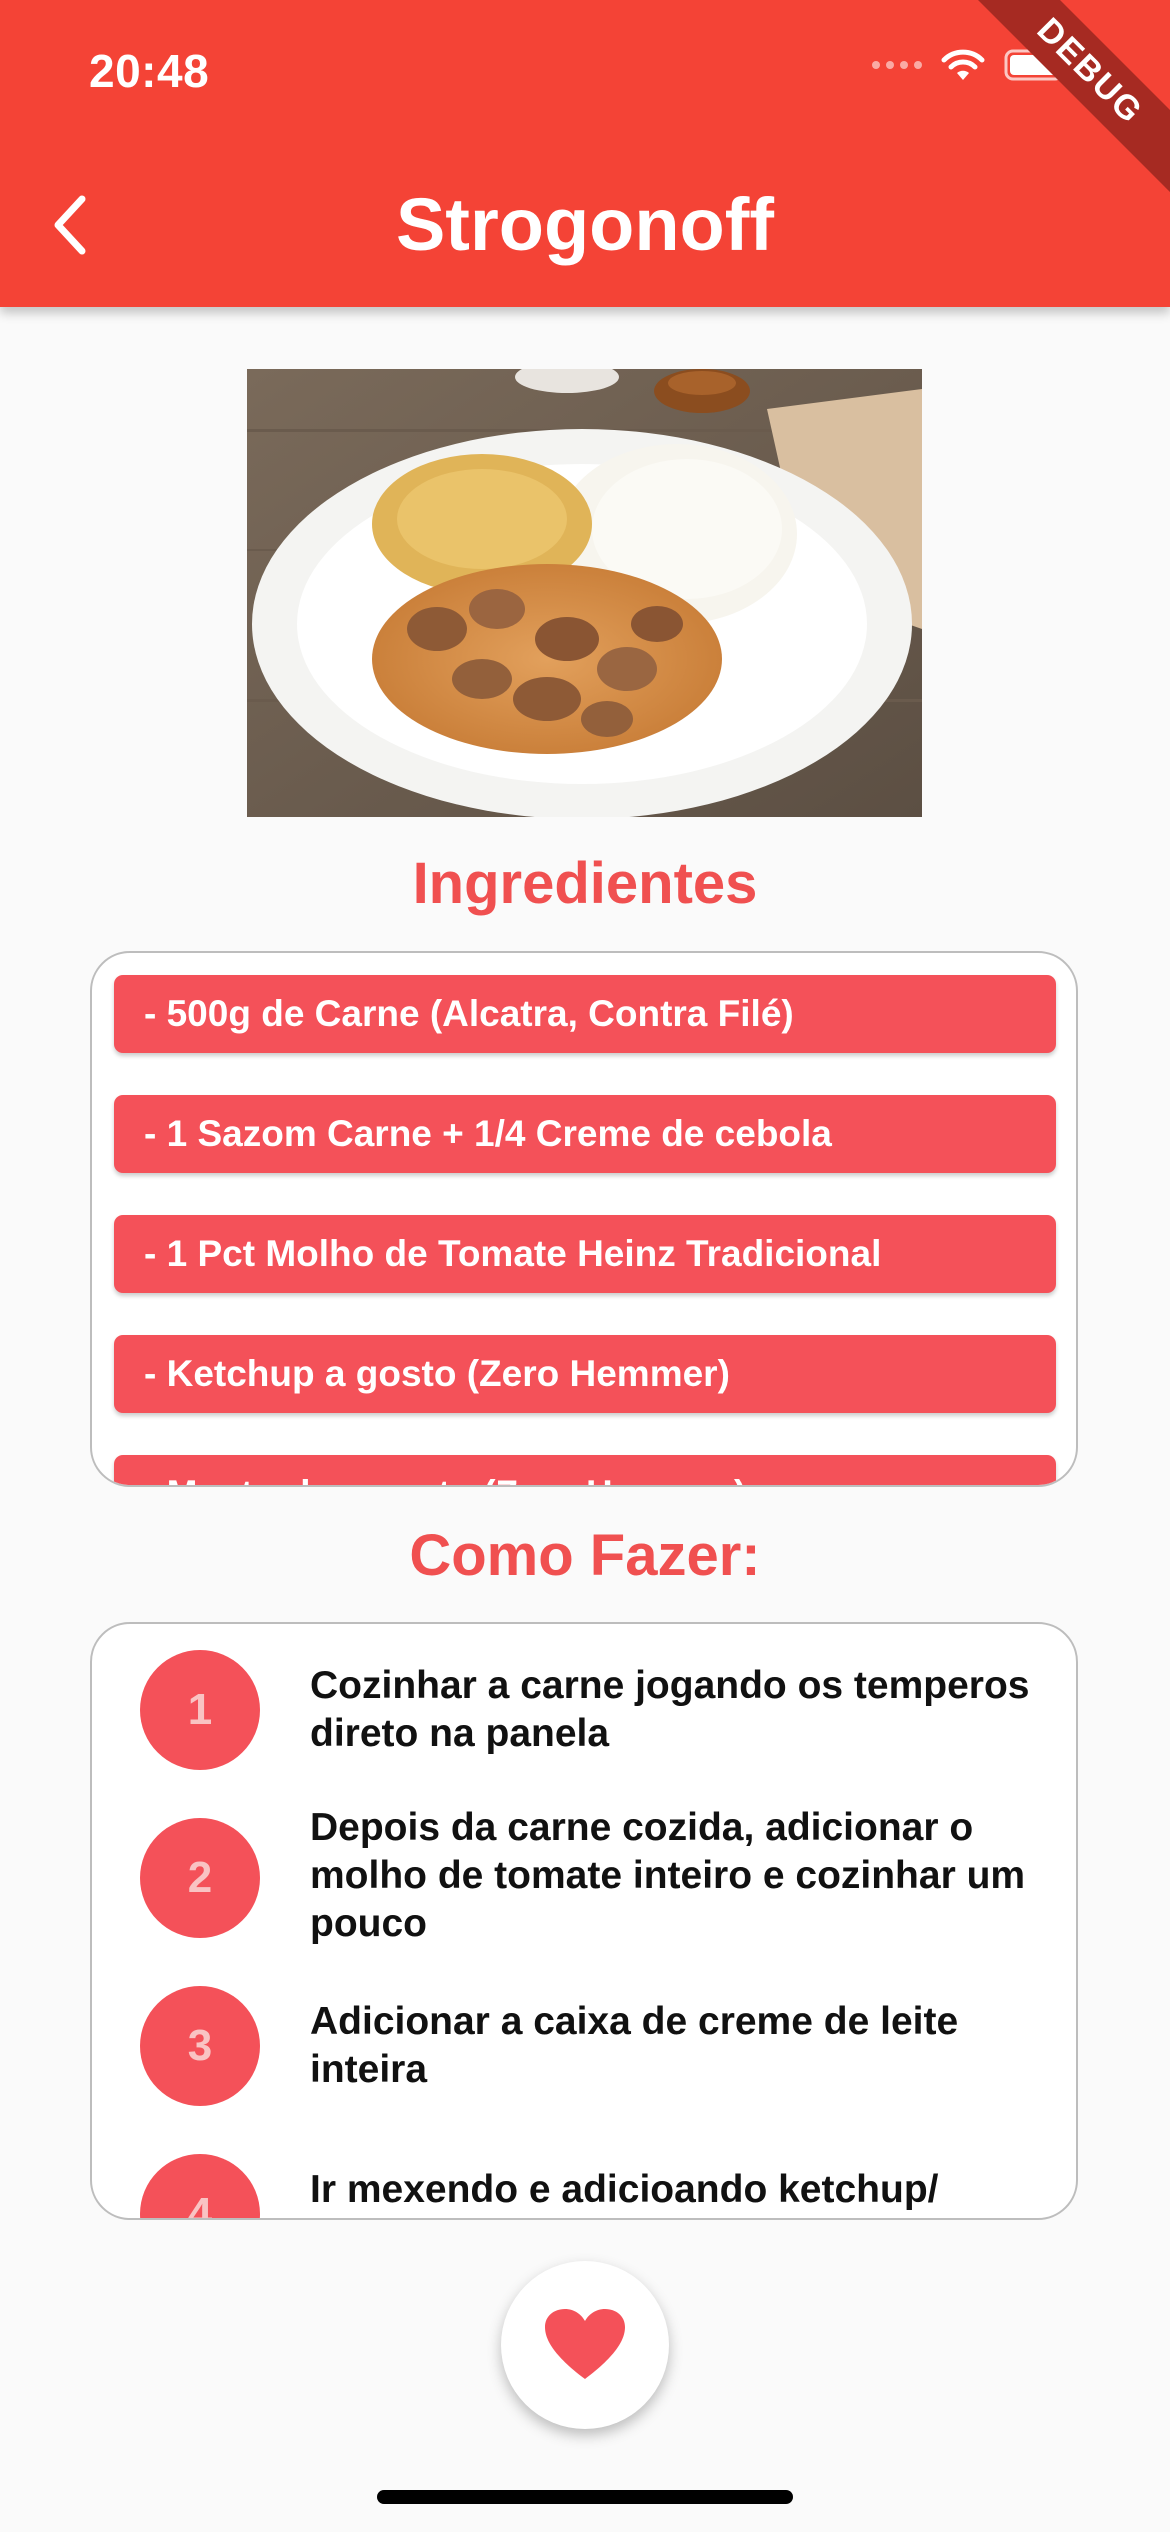 Image resolution: width=1170 pixels, height=2532 pixels. What do you see at coordinates (585, 1374) in the screenshot?
I see `ingredient-item: - Ketchup a gosto (Zero Hemmer)` at bounding box center [585, 1374].